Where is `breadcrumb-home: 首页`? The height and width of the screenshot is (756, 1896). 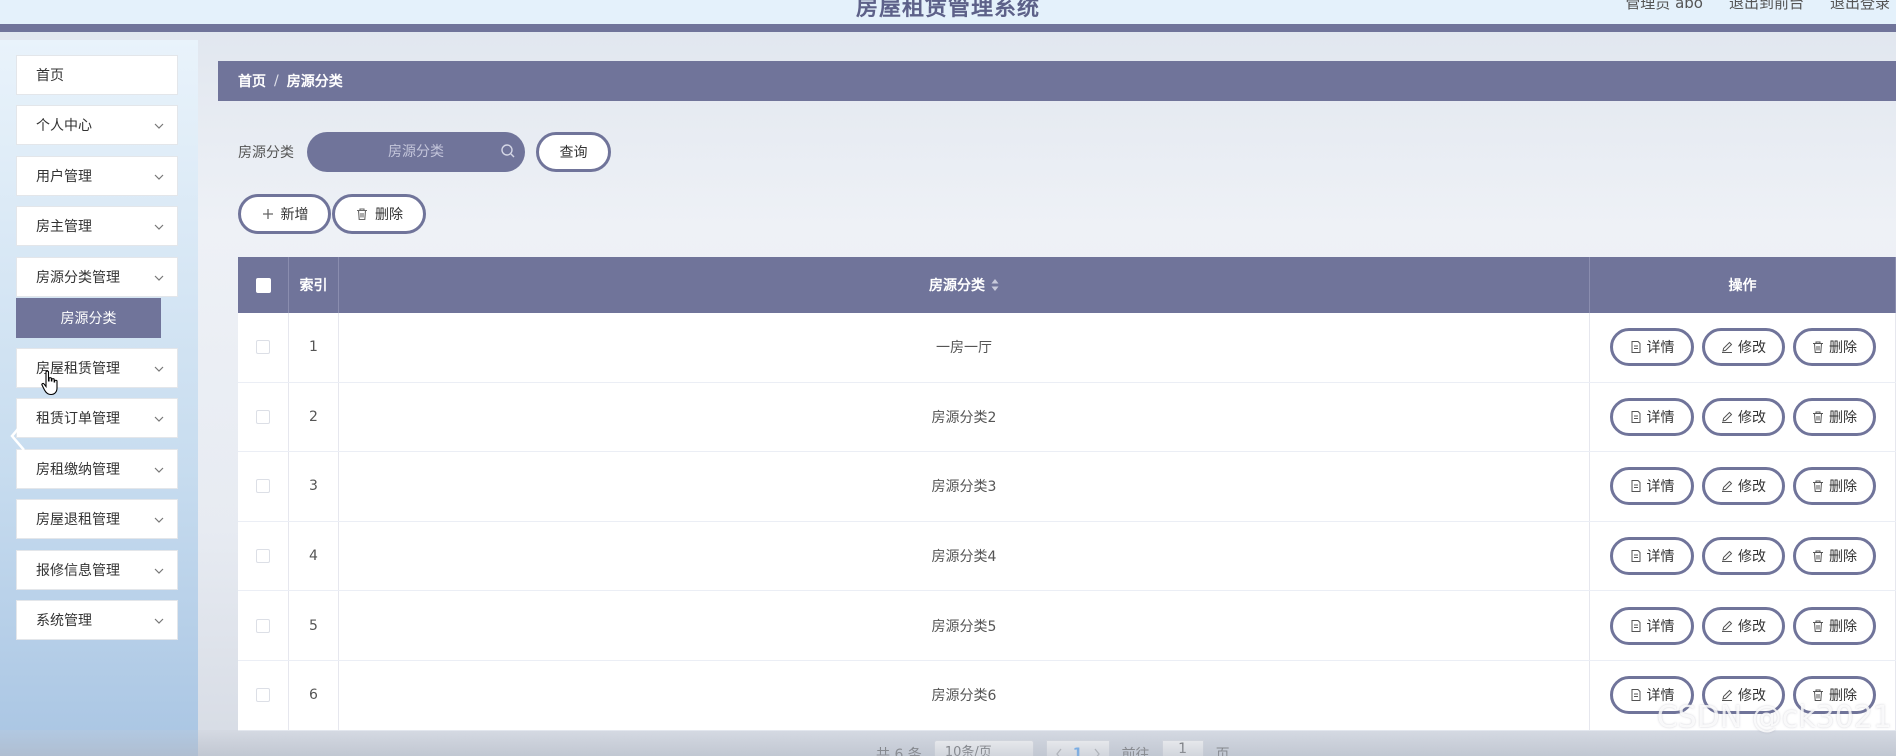 breadcrumb-home: 首页 is located at coordinates (252, 81).